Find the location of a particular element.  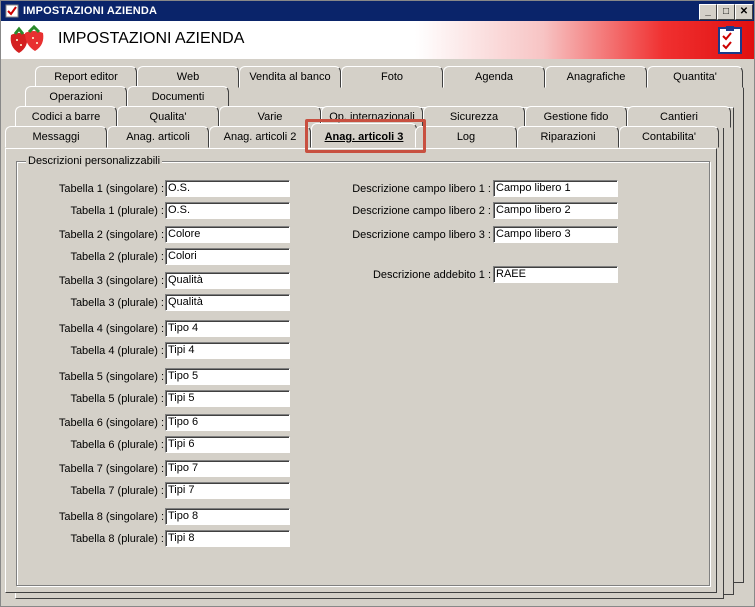

title-bar: IMPOSTAZIONI AZIENDA _ □ ✕ is located at coordinates (377, 11).